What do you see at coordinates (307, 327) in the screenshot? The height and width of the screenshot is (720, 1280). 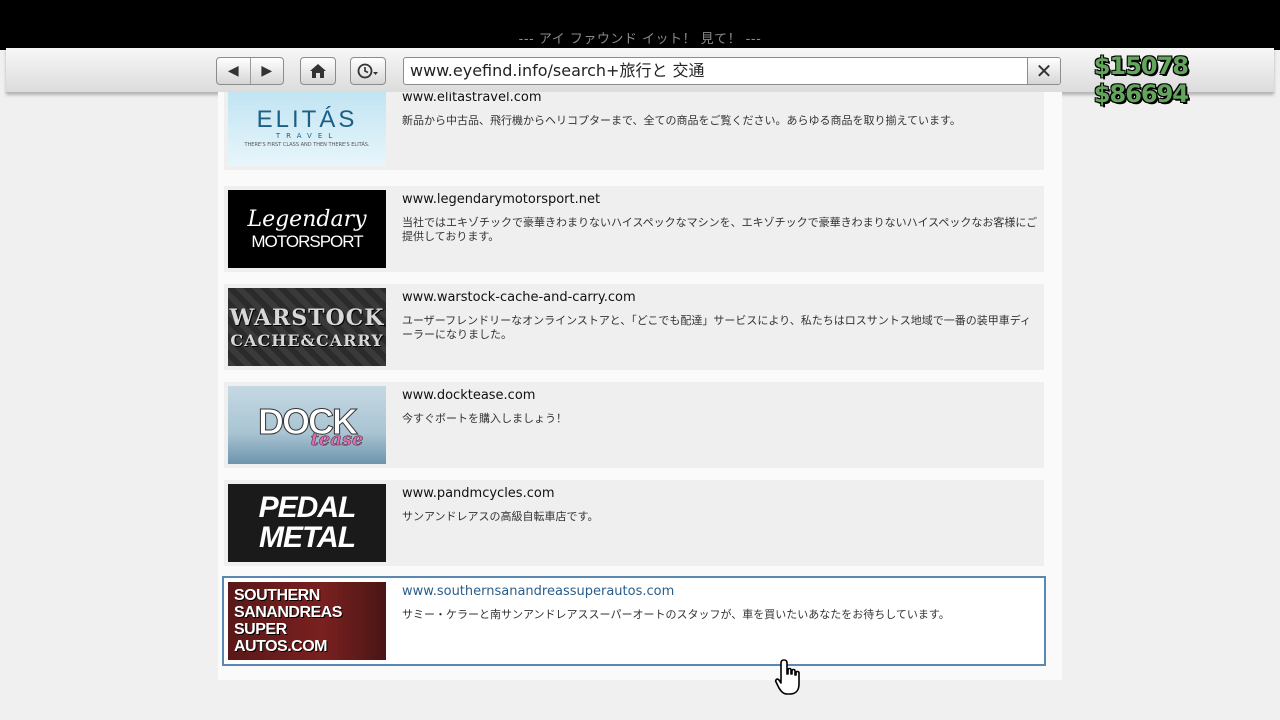 I see `warstock-logo: WARSTOCK CACHE&CARRY` at bounding box center [307, 327].